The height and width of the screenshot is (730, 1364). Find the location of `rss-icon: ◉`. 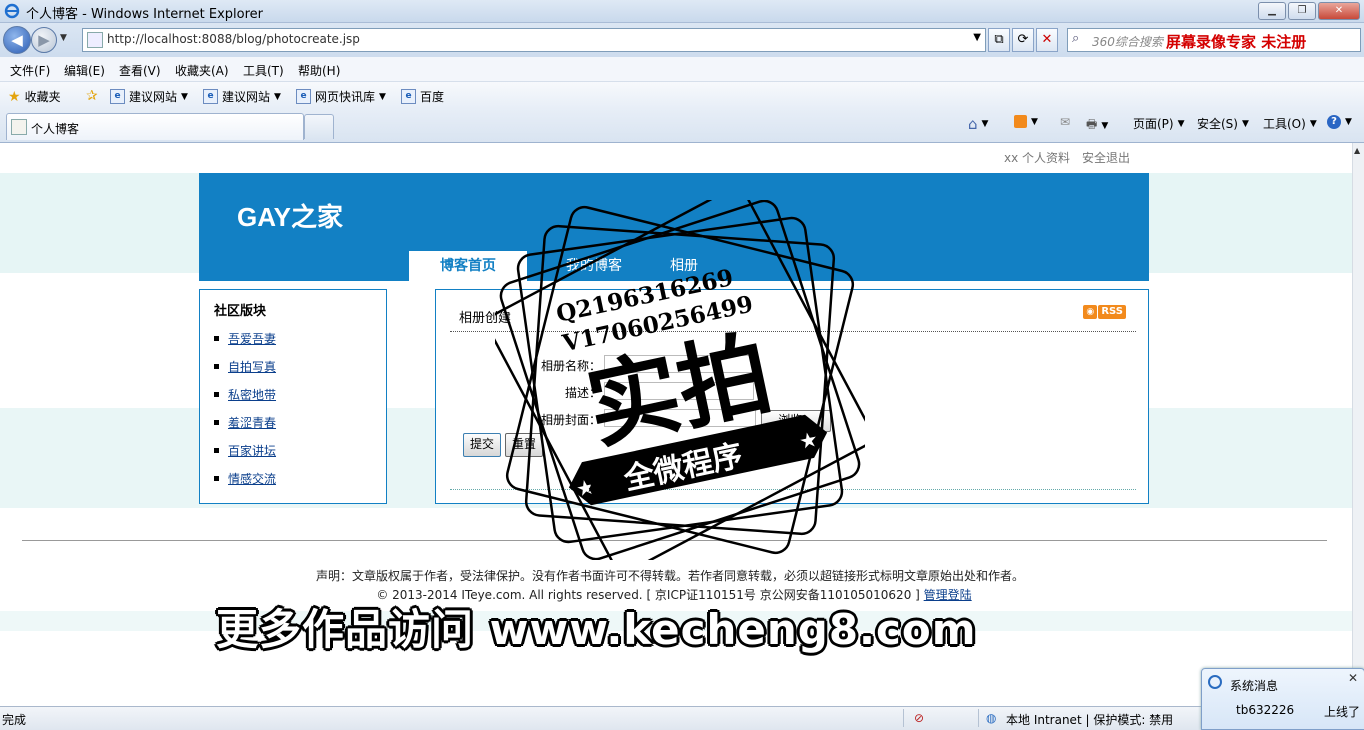

rss-icon: ◉ is located at coordinates (1090, 312).